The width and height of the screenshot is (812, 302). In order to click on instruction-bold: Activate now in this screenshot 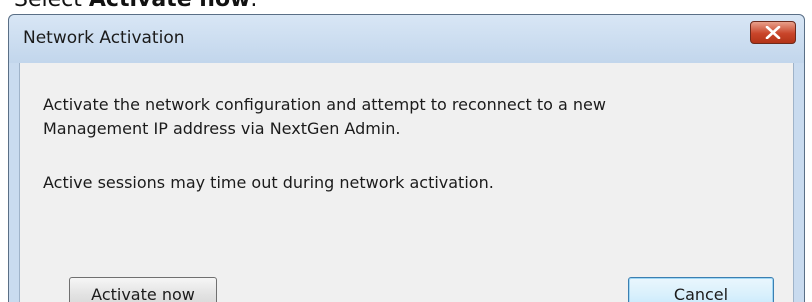, I will do `click(170, 6)`.